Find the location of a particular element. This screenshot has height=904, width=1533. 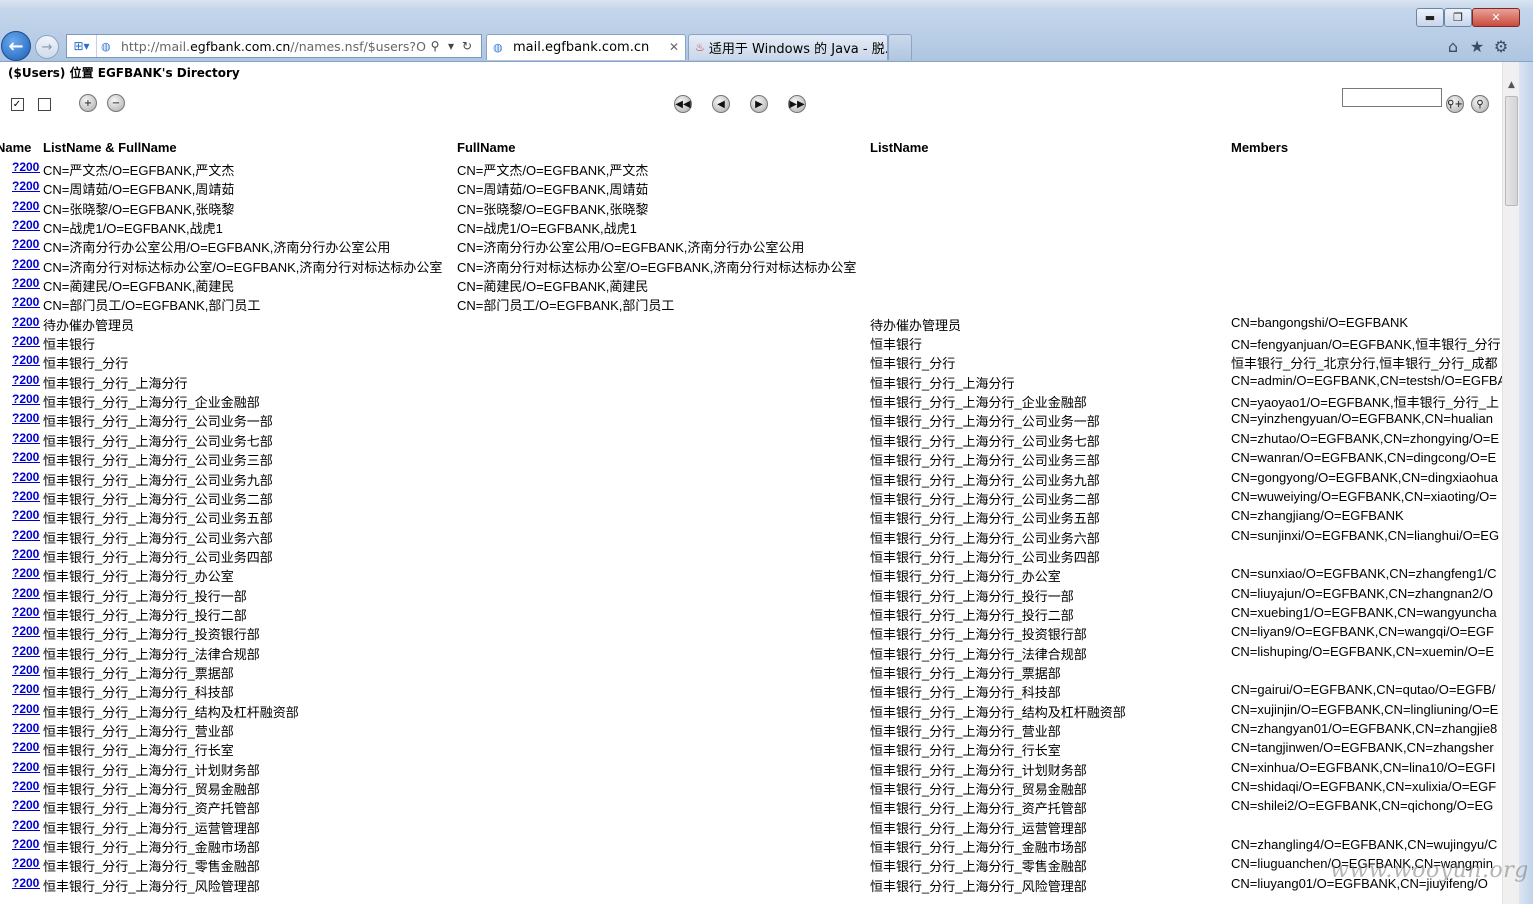

close-window-button: ✕ is located at coordinates (1496, 17).